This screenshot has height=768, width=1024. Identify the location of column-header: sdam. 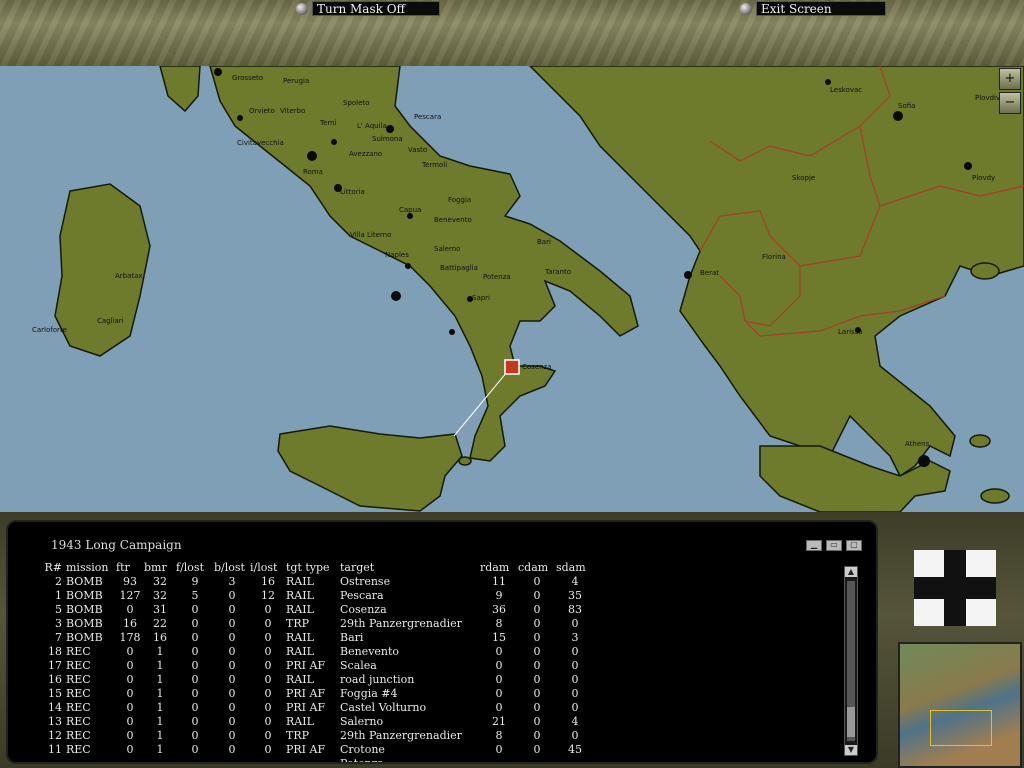
(575, 567).